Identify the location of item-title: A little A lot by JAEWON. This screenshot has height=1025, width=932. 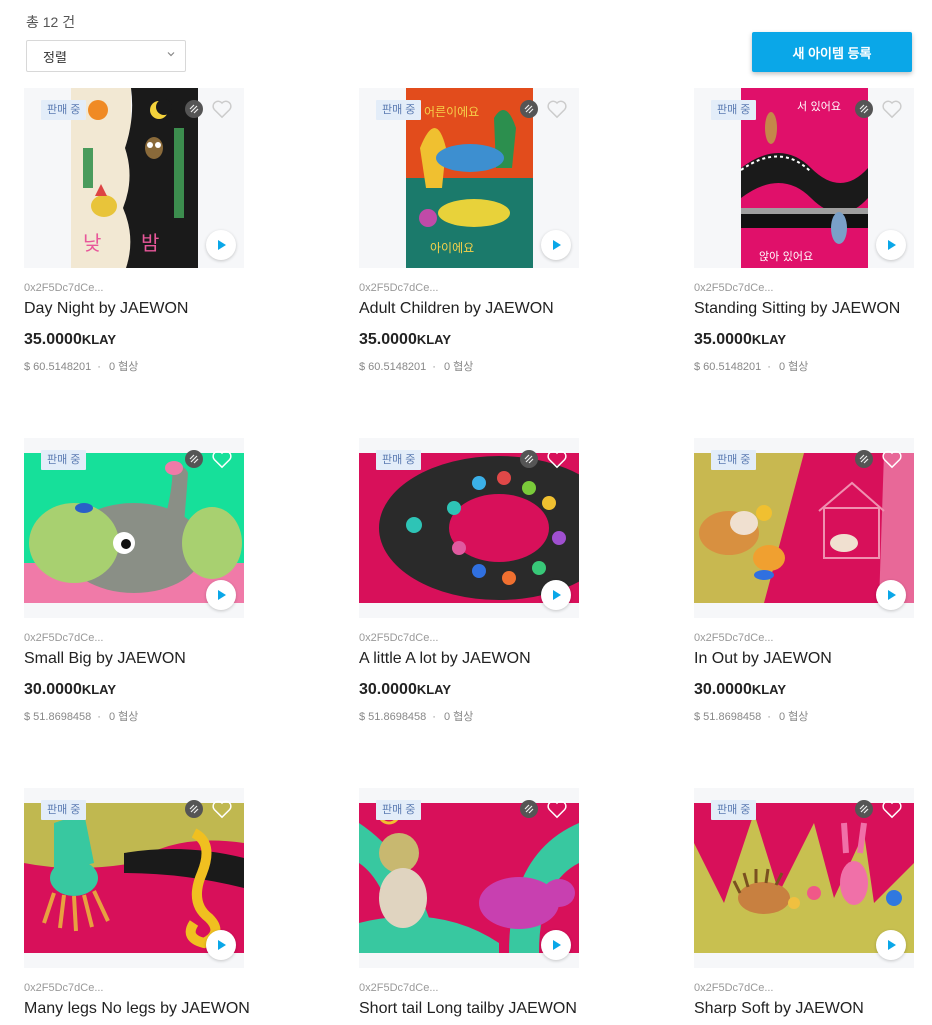
(445, 659).